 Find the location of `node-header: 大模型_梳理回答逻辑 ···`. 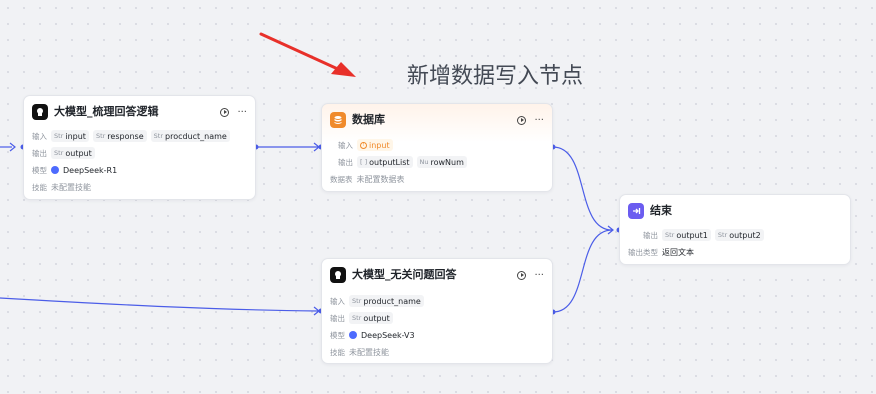

node-header: 大模型_梳理回答逻辑 ··· is located at coordinates (139, 112).